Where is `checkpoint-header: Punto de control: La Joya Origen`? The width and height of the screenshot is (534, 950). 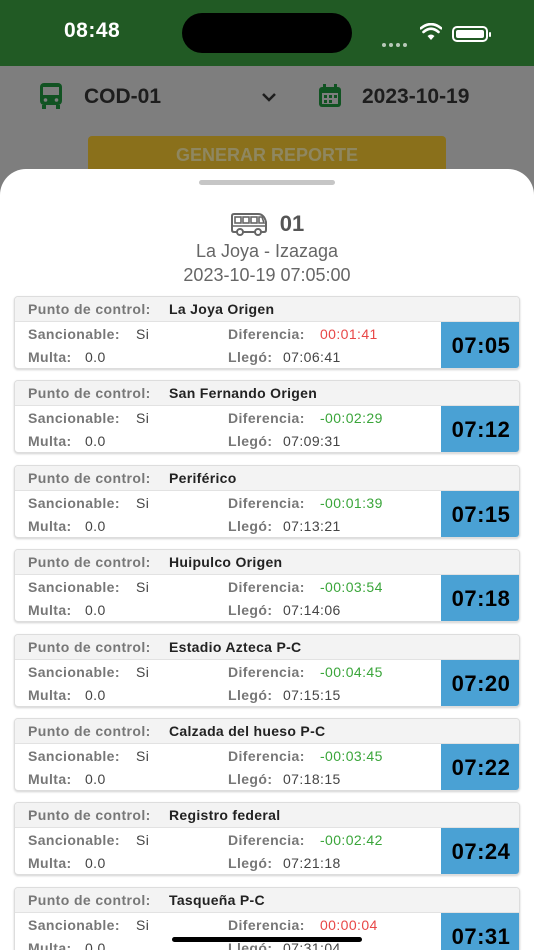 checkpoint-header: Punto de control: La Joya Origen is located at coordinates (267, 309).